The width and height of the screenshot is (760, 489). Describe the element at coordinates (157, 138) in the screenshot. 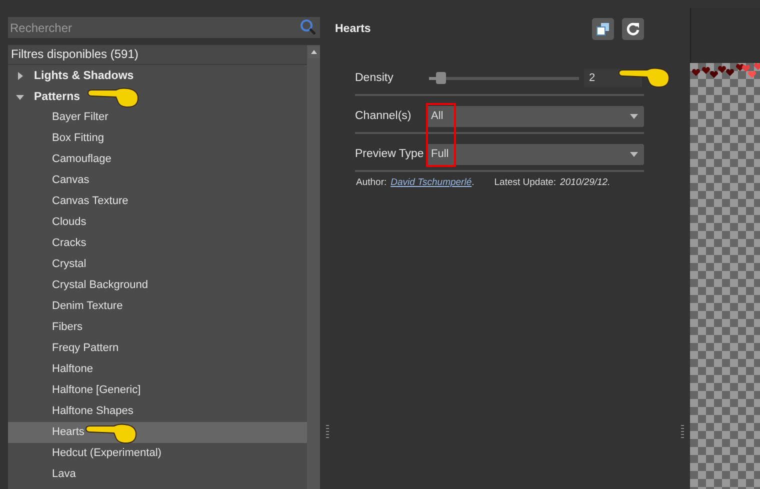

I see `filter-item: Box Fitting` at that location.